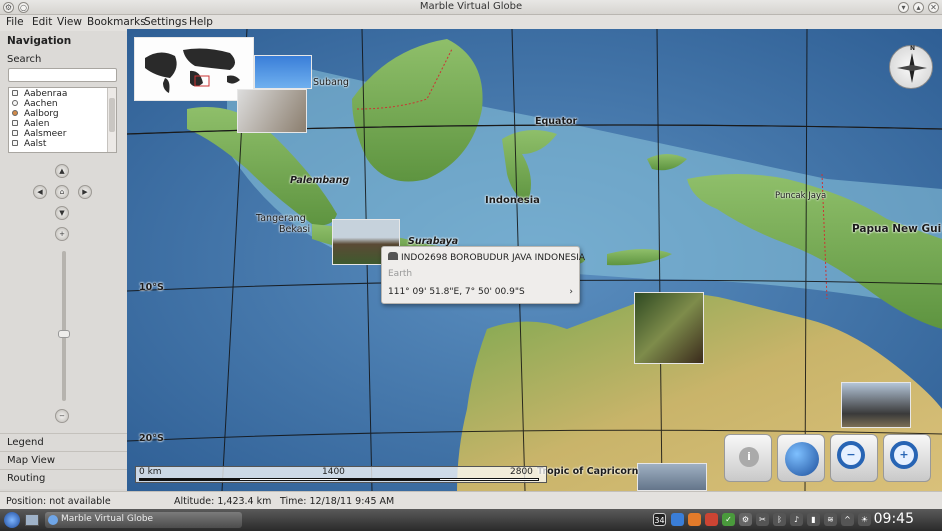 The width and height of the screenshot is (942, 531). Describe the element at coordinates (711, 519) in the screenshot. I see `alert-icon` at that location.